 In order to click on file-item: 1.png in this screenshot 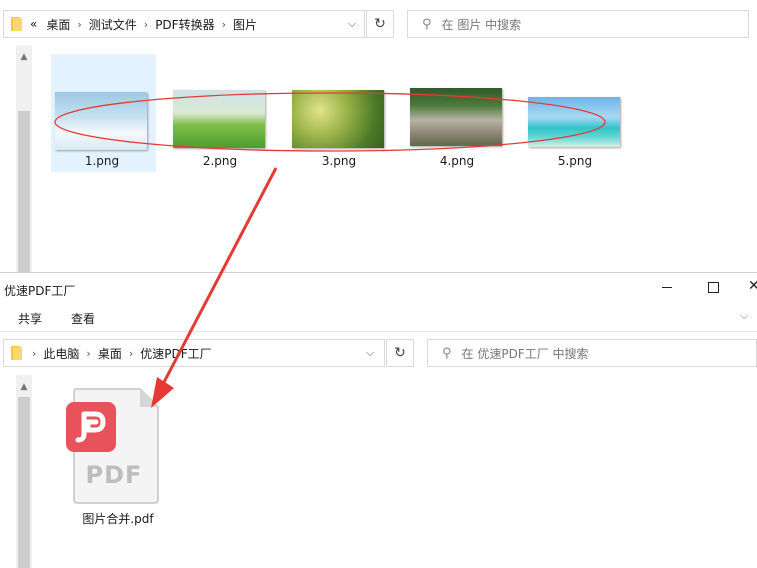, I will do `click(102, 113)`.